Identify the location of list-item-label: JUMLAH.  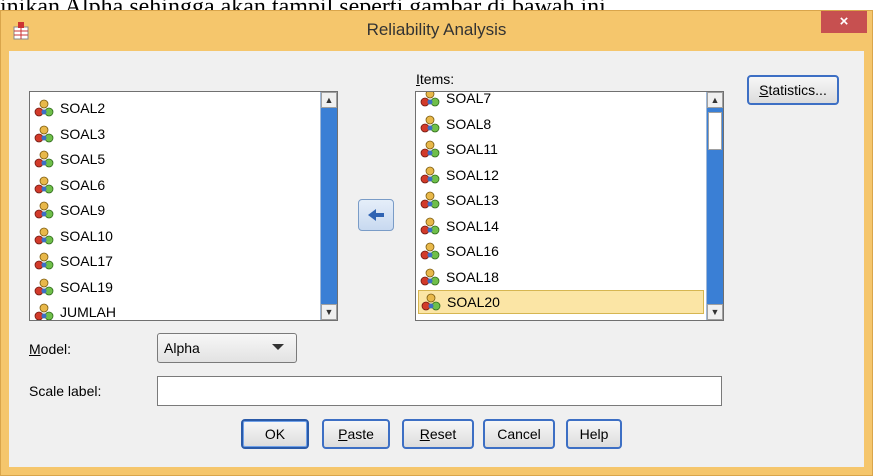
(88, 312).